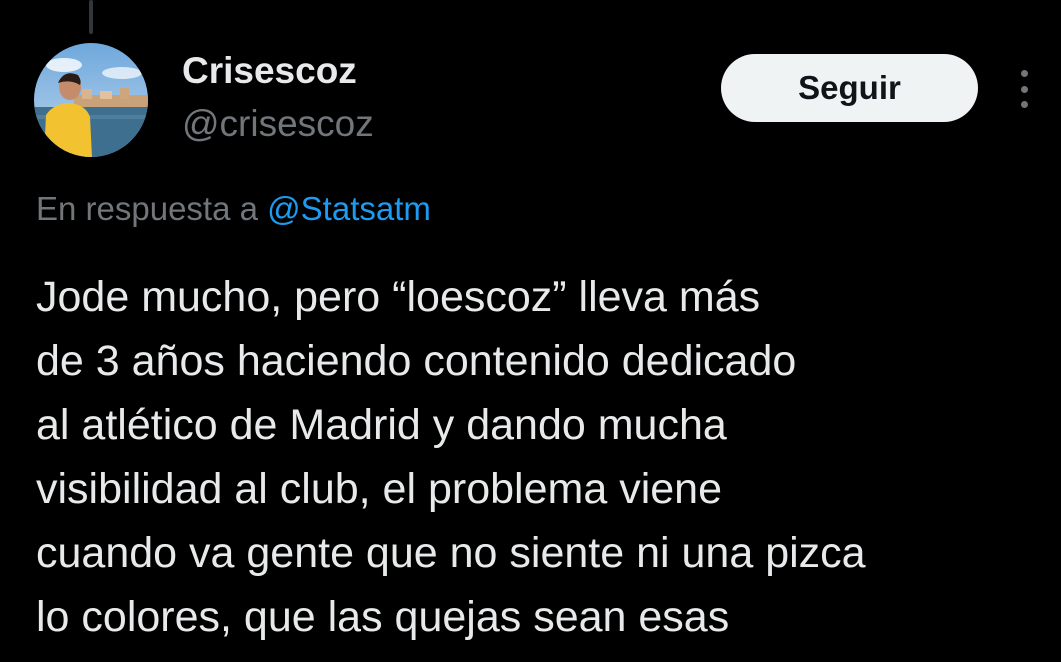  I want to click on reply-mention-link: @Statsatm, so click(349, 208).